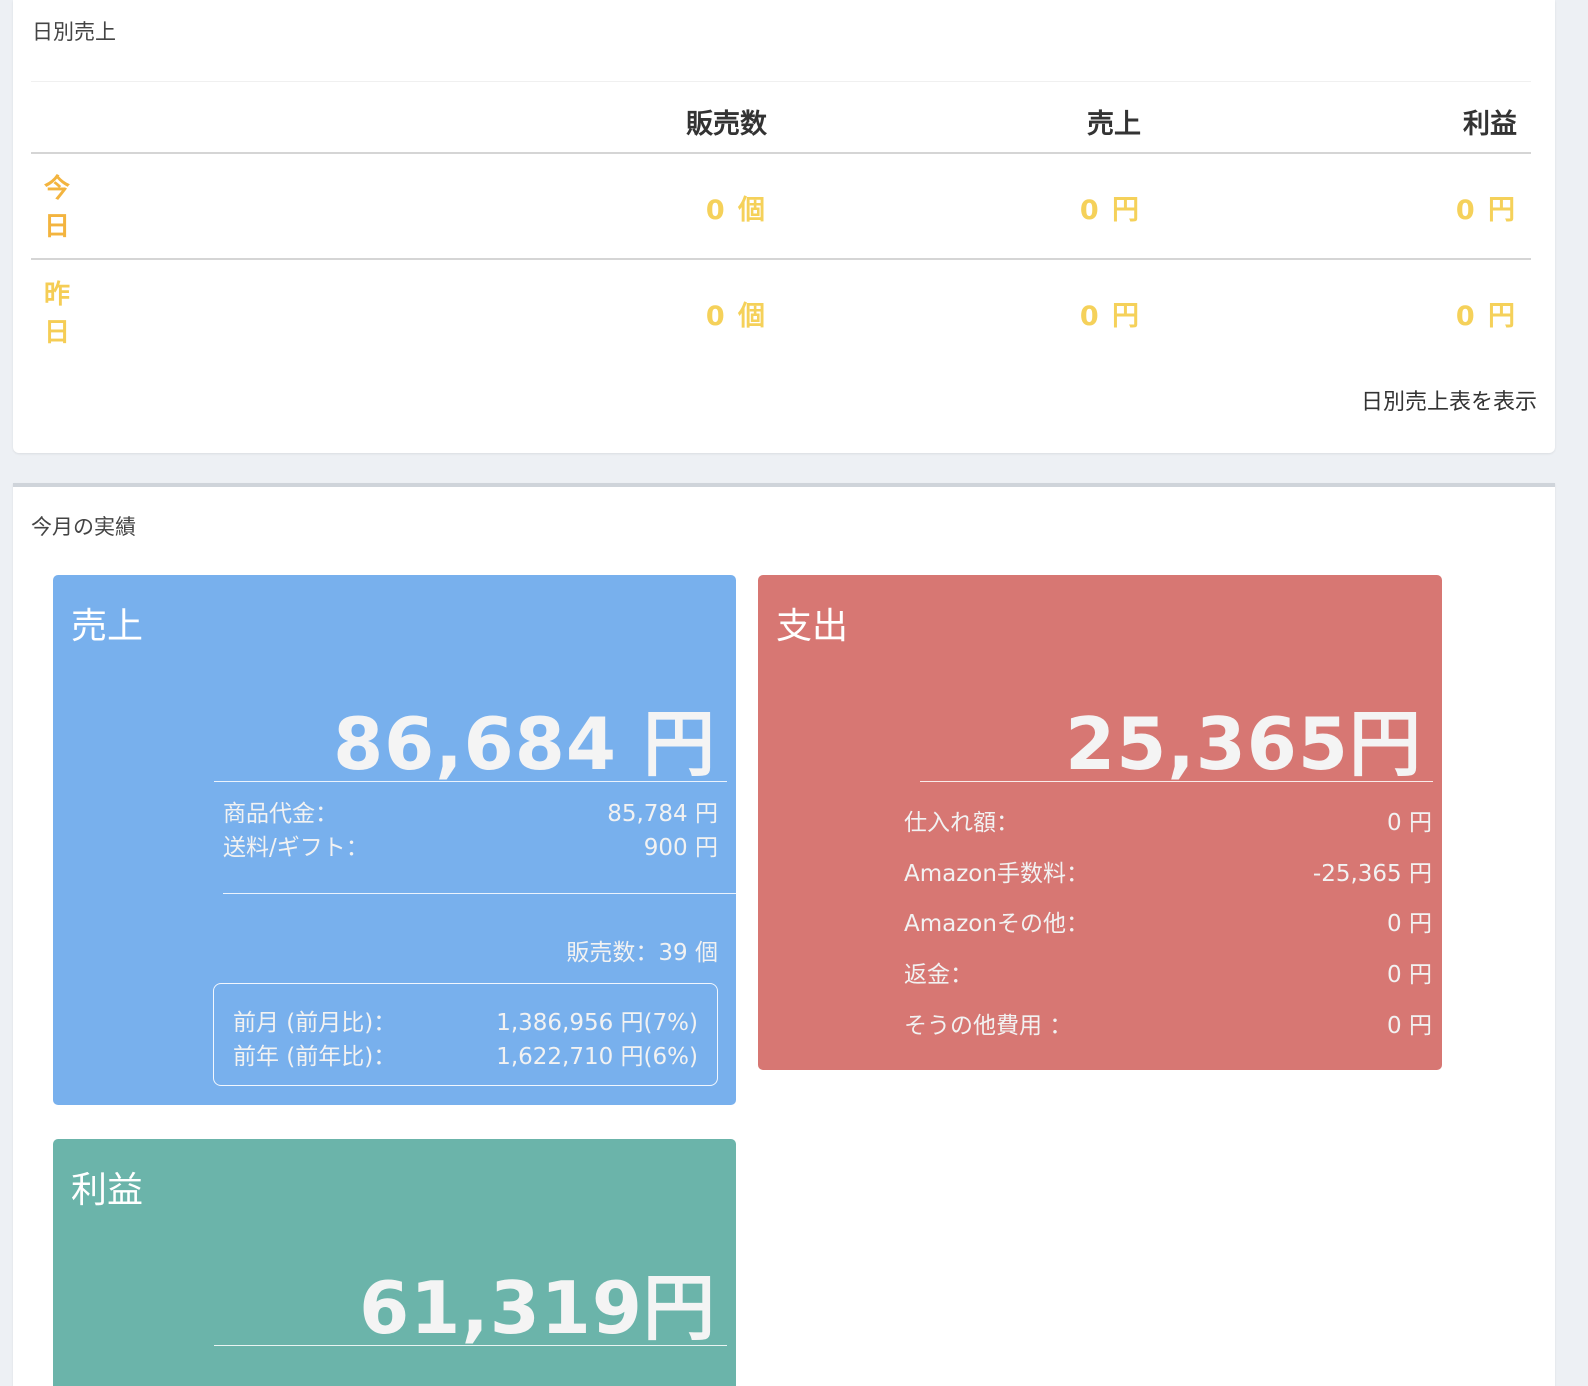 This screenshot has width=1588, height=1386. What do you see at coordinates (83, 527) in the screenshot?
I see `monthly-results-title: 今月の実績` at bounding box center [83, 527].